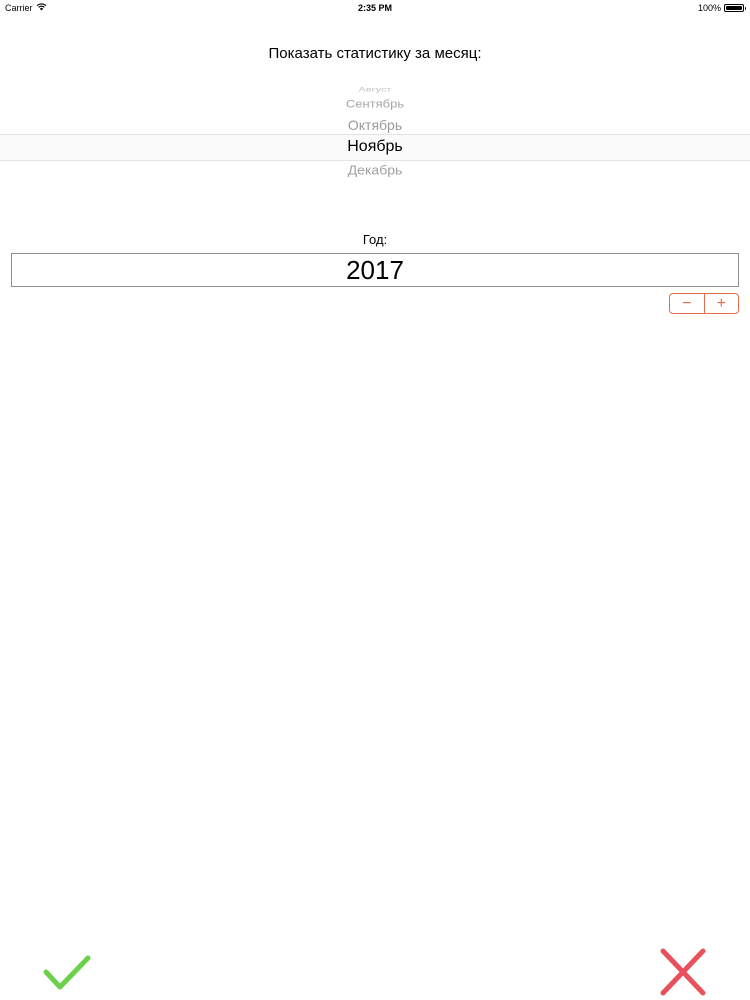 The image size is (750, 1000). What do you see at coordinates (375, 239) in the screenshot?
I see `year-label: Год:` at bounding box center [375, 239].